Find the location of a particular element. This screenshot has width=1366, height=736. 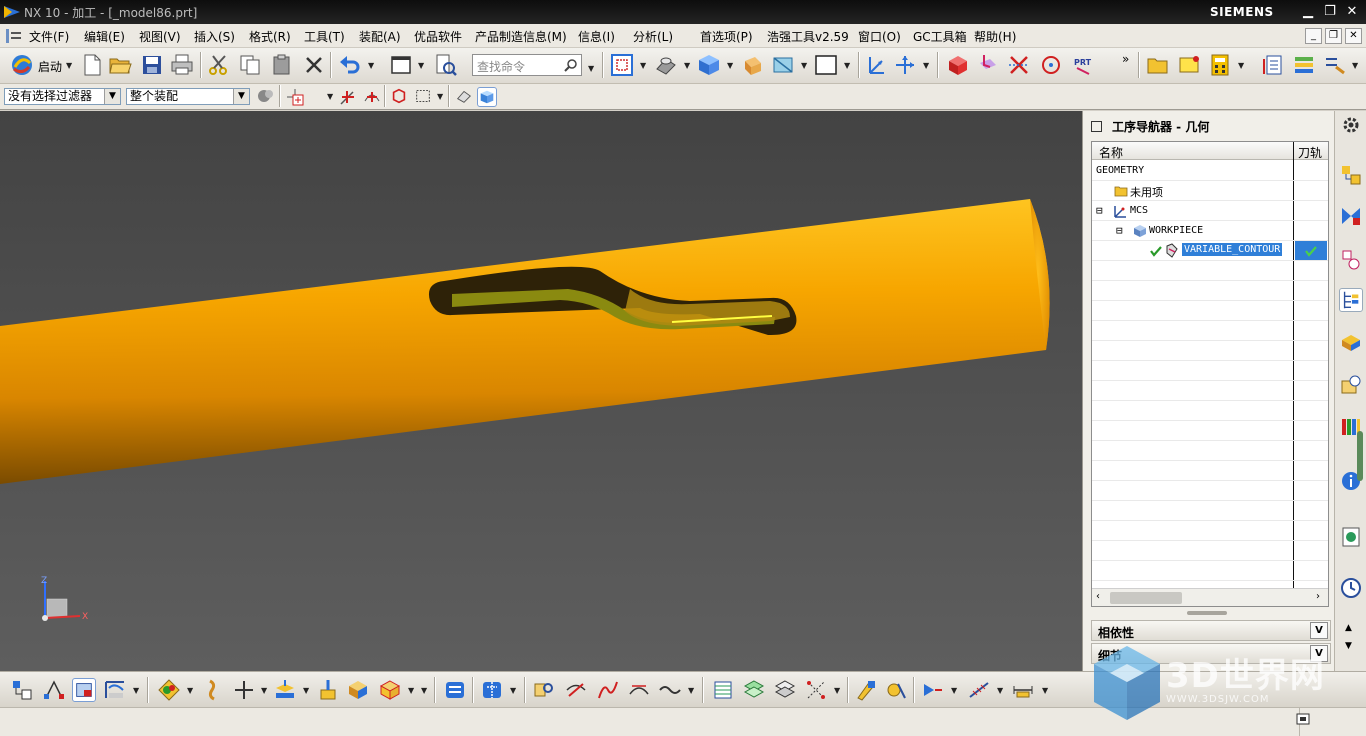

layers-stack-icon is located at coordinates (754, 690).